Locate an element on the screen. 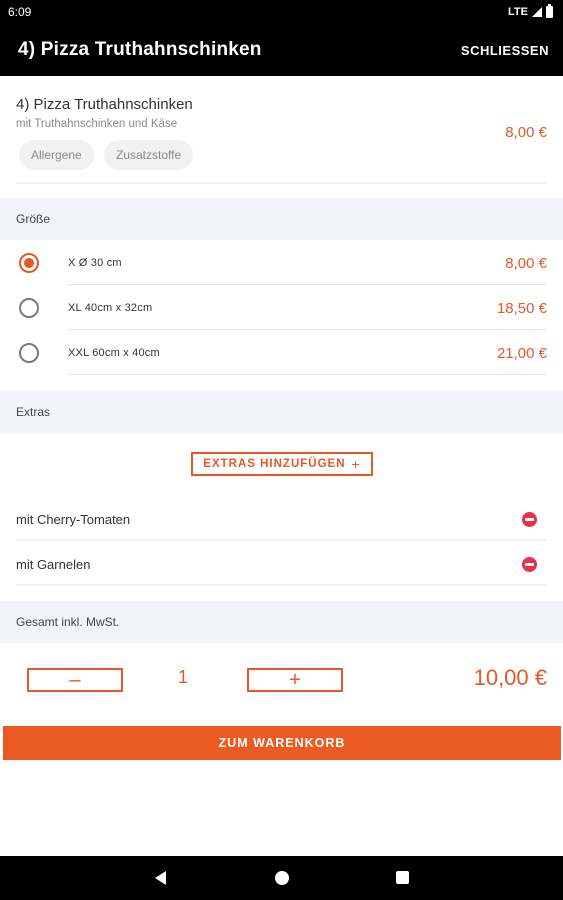  extras-section-header: Extras is located at coordinates (281, 412).